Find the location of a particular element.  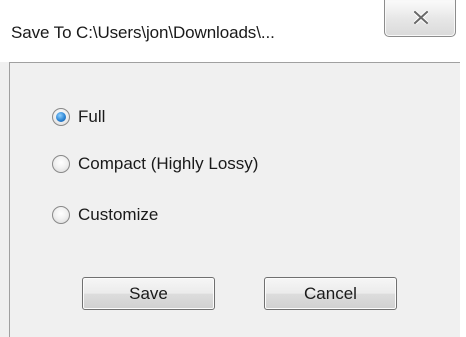

close-button is located at coordinates (420, 18).